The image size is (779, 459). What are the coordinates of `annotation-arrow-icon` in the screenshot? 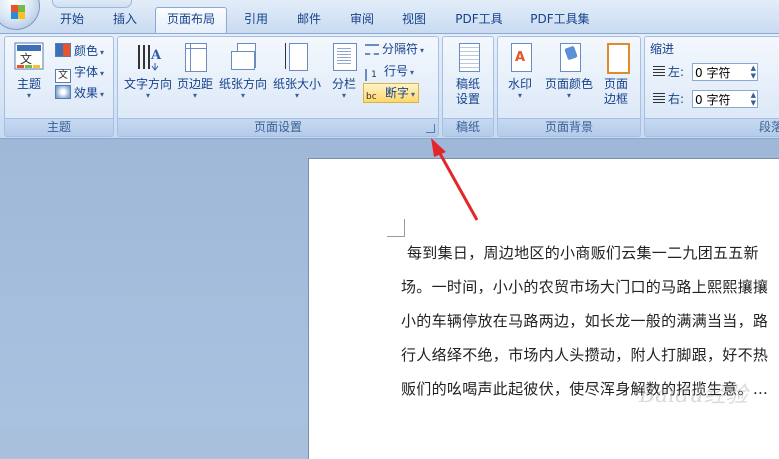 It's located at (455, 179).